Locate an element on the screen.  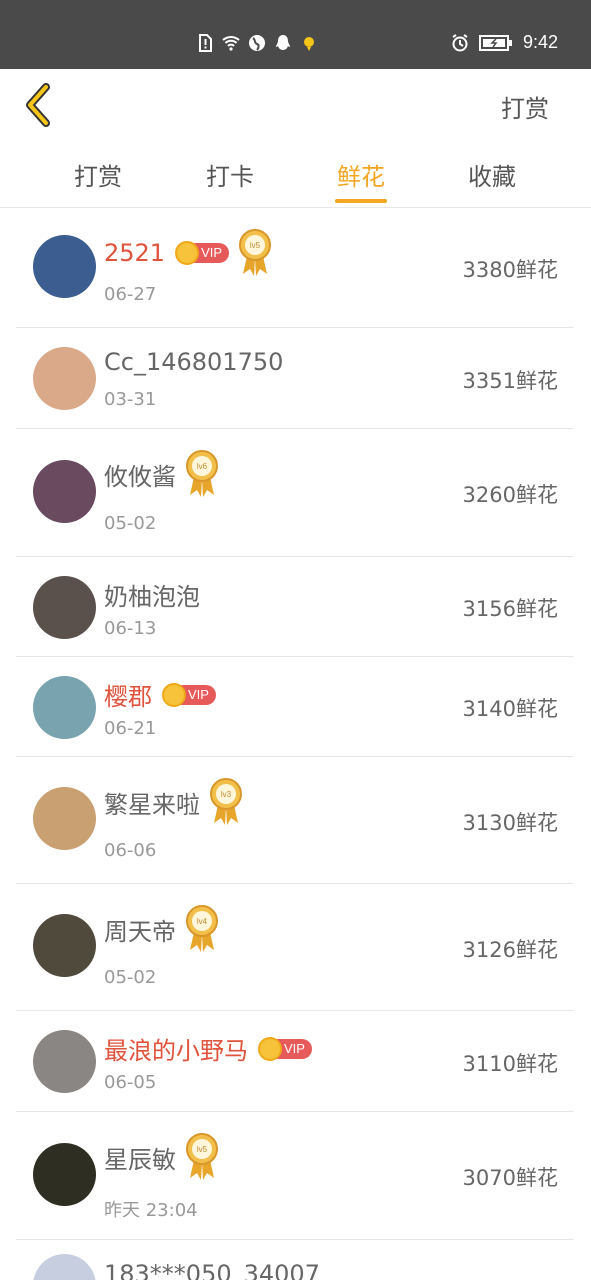
level-medal-icon: lv3 is located at coordinates (226, 801).